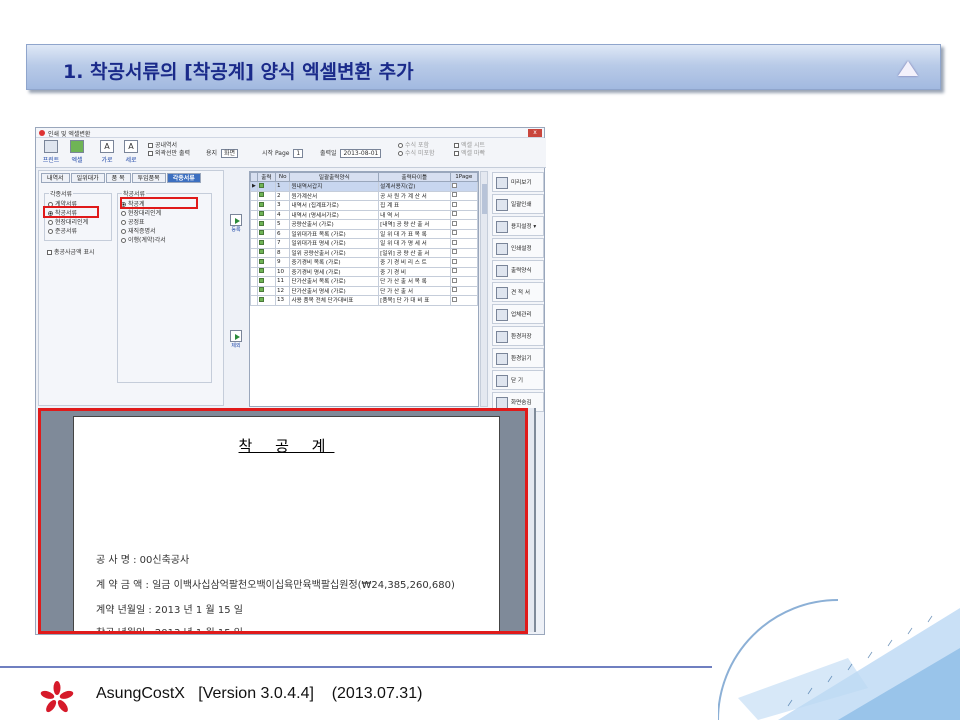 The width and height of the screenshot is (960, 720). I want to click on excel-button: 엑셀, so click(77, 153).